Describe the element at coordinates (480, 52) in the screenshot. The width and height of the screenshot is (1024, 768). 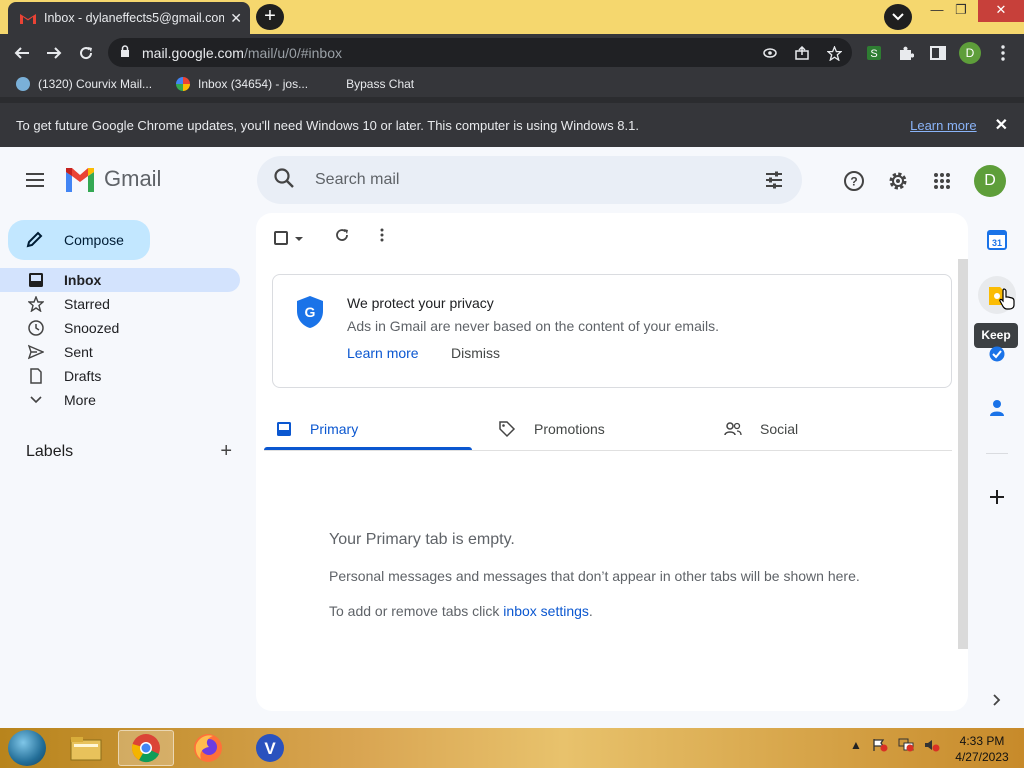
I see `address-bar: mail.google.com/mail/u/0/#inbox` at that location.